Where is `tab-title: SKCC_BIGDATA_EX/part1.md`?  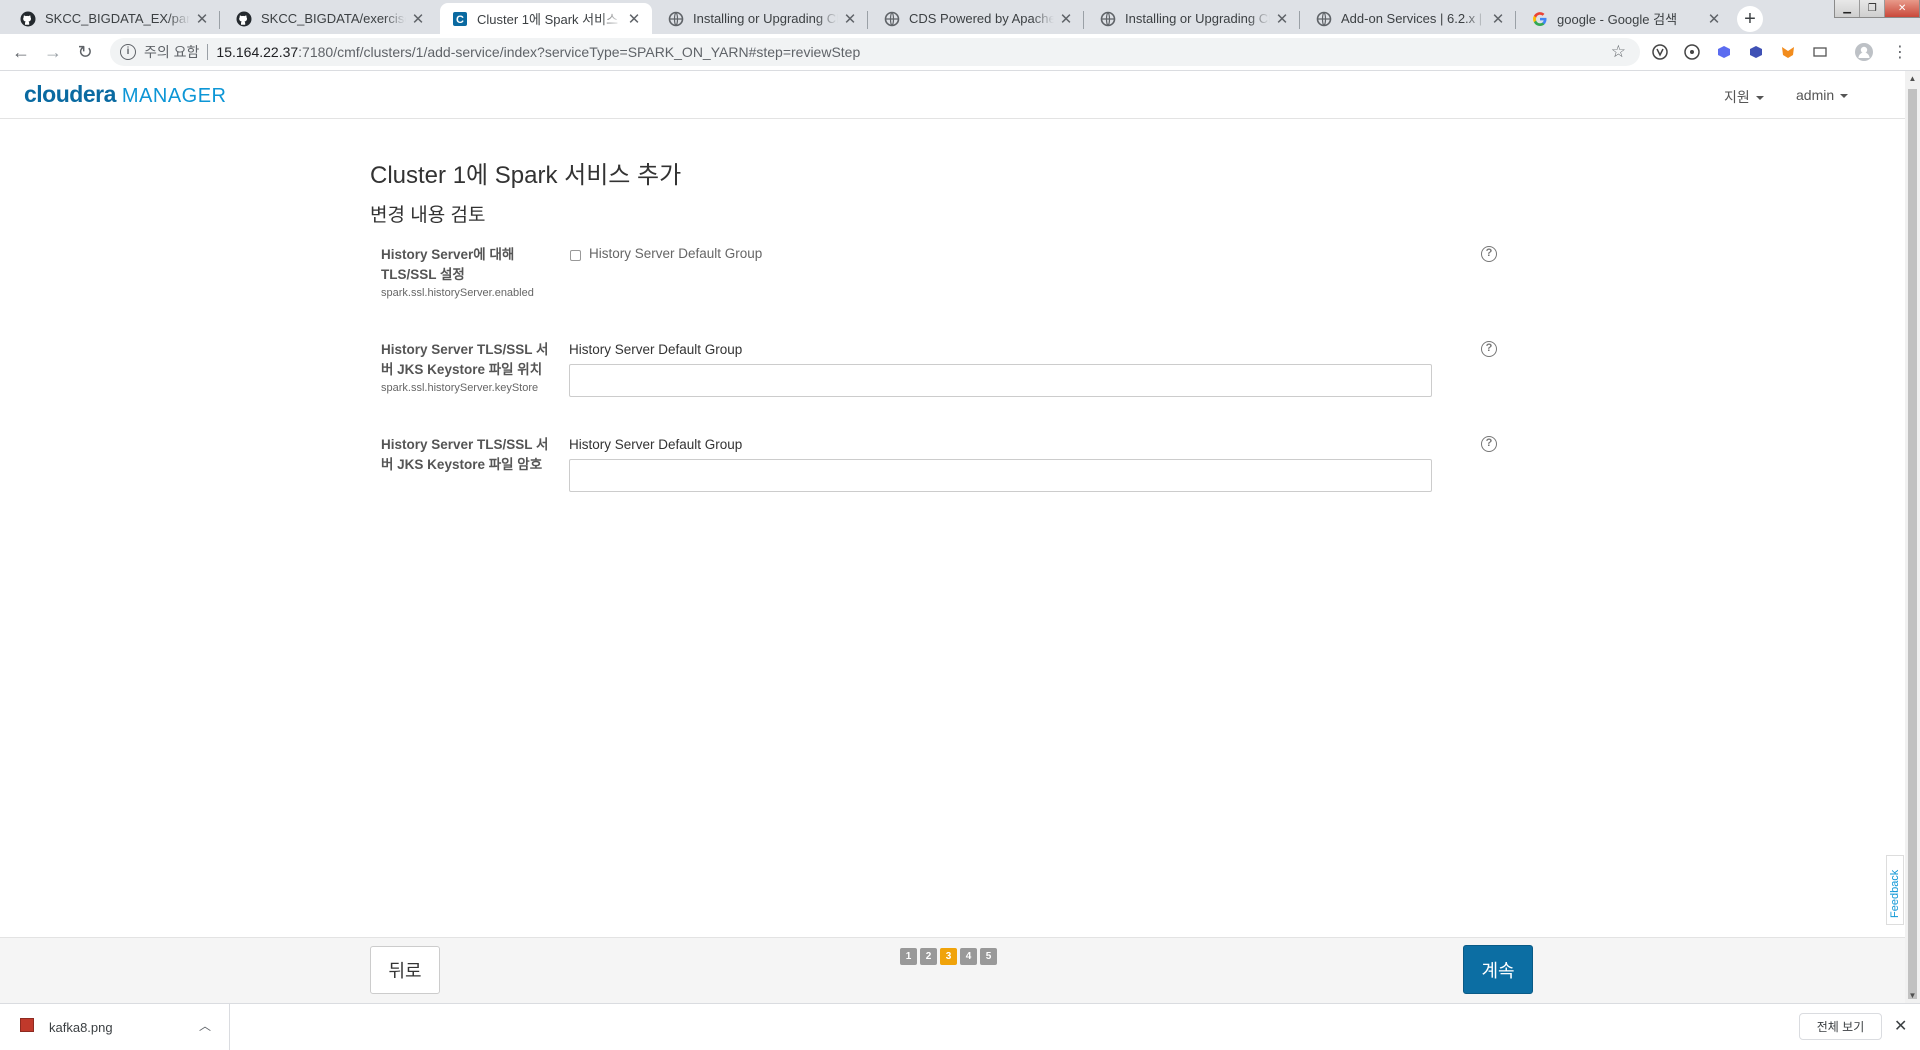
tab-title: SKCC_BIGDATA_EX/part1.md is located at coordinates (117, 18).